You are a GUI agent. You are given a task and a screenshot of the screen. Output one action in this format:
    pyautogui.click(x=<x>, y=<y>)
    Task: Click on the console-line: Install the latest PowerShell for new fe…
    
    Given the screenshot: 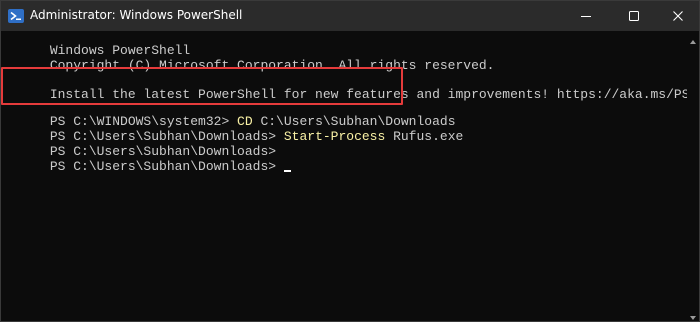 What is the action you would take?
    pyautogui.click(x=351, y=88)
    